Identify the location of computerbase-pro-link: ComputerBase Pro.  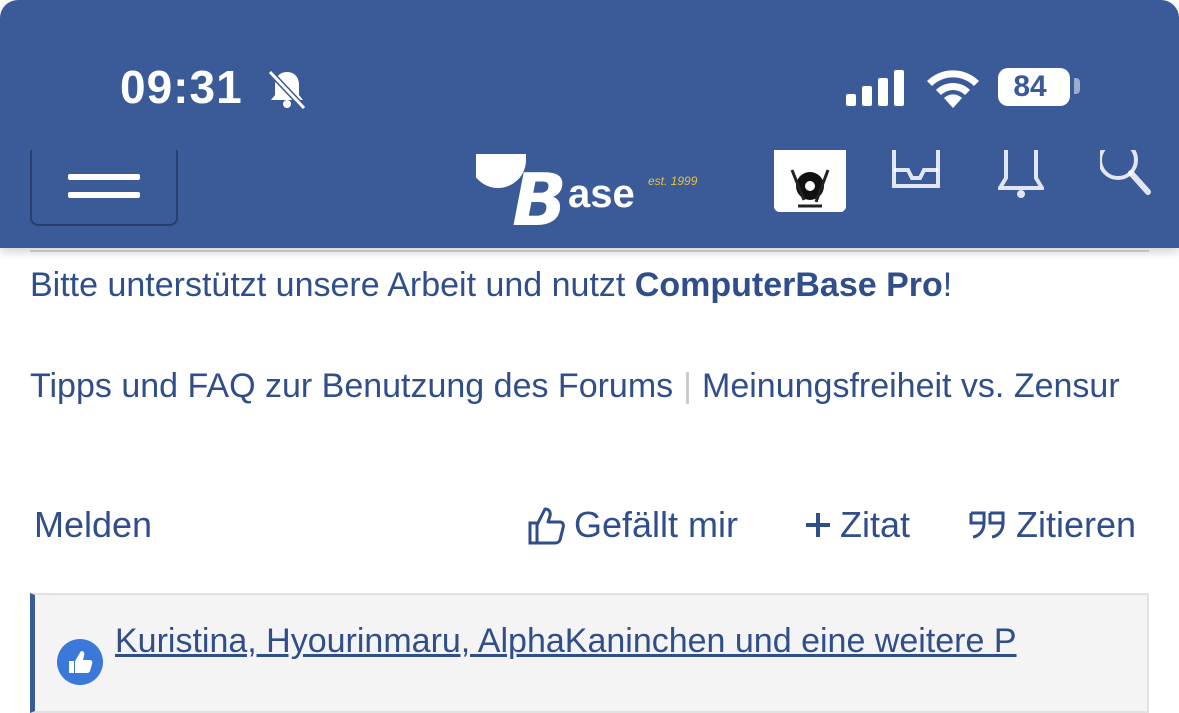
(789, 285).